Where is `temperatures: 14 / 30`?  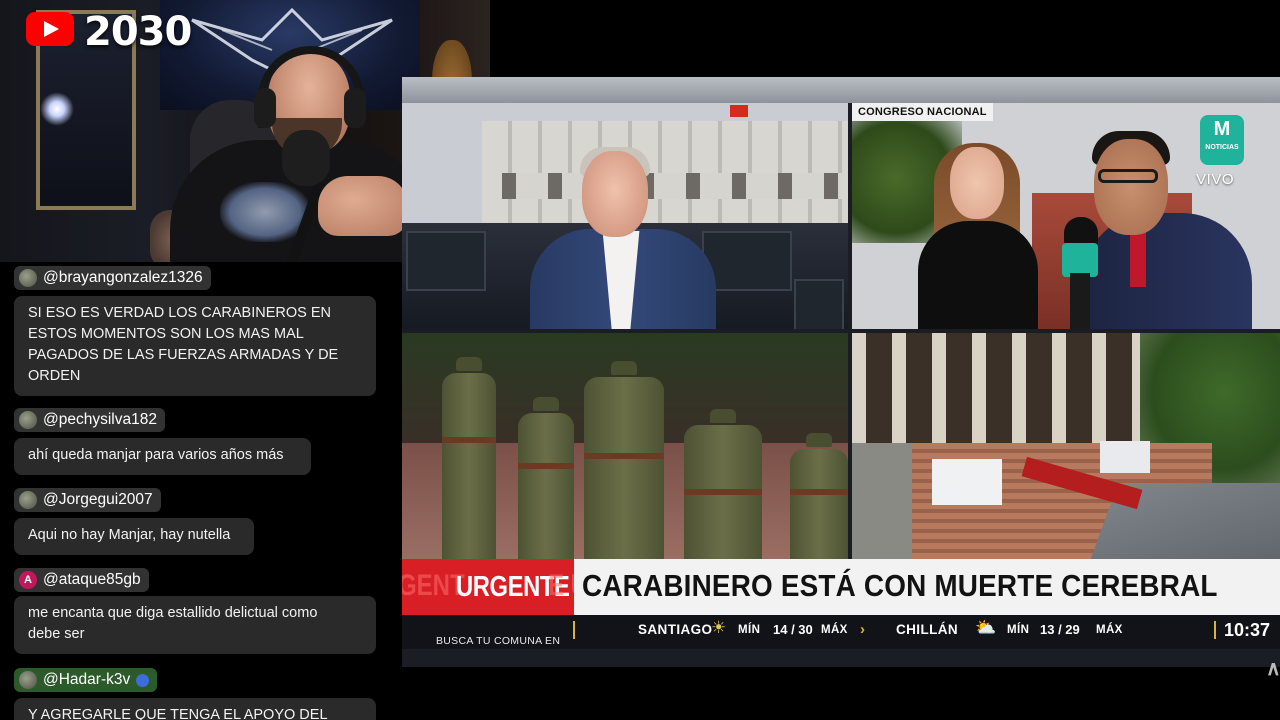 temperatures: 14 / 30 is located at coordinates (793, 629).